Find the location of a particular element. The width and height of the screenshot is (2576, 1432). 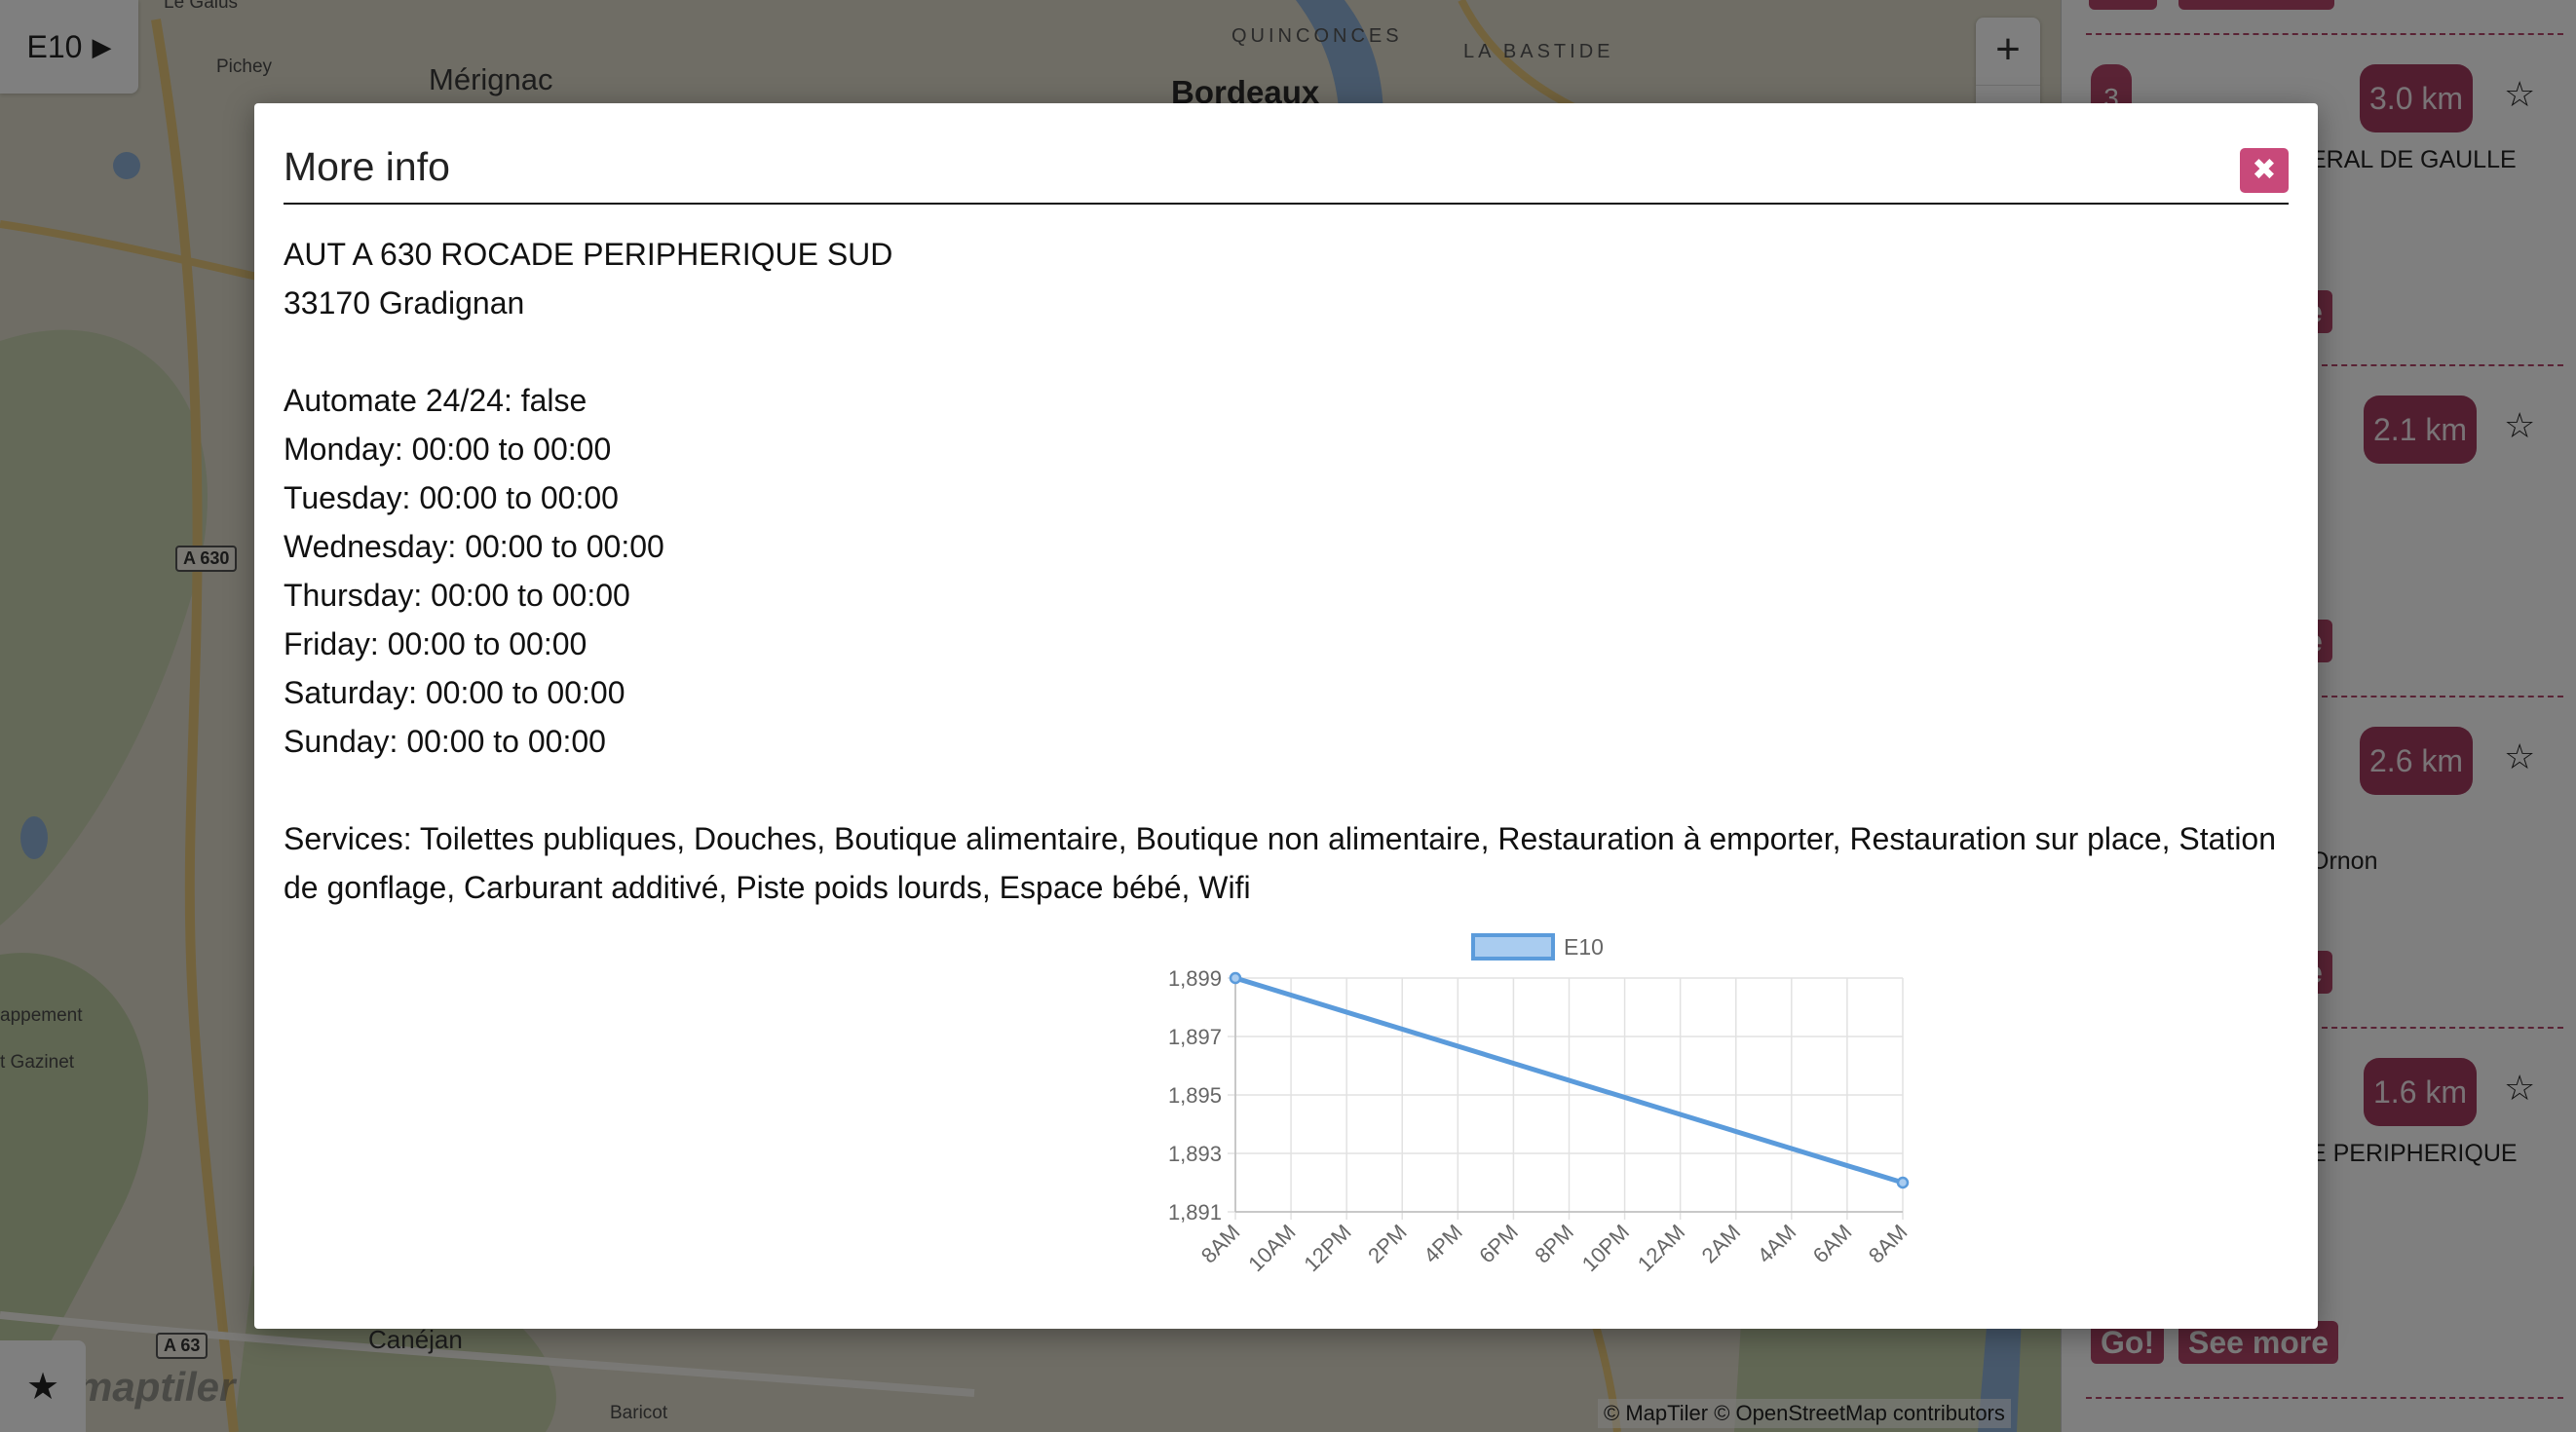

opening-hours-tuesday: Tuesday: 00:00 to 00:00 is located at coordinates (451, 497).